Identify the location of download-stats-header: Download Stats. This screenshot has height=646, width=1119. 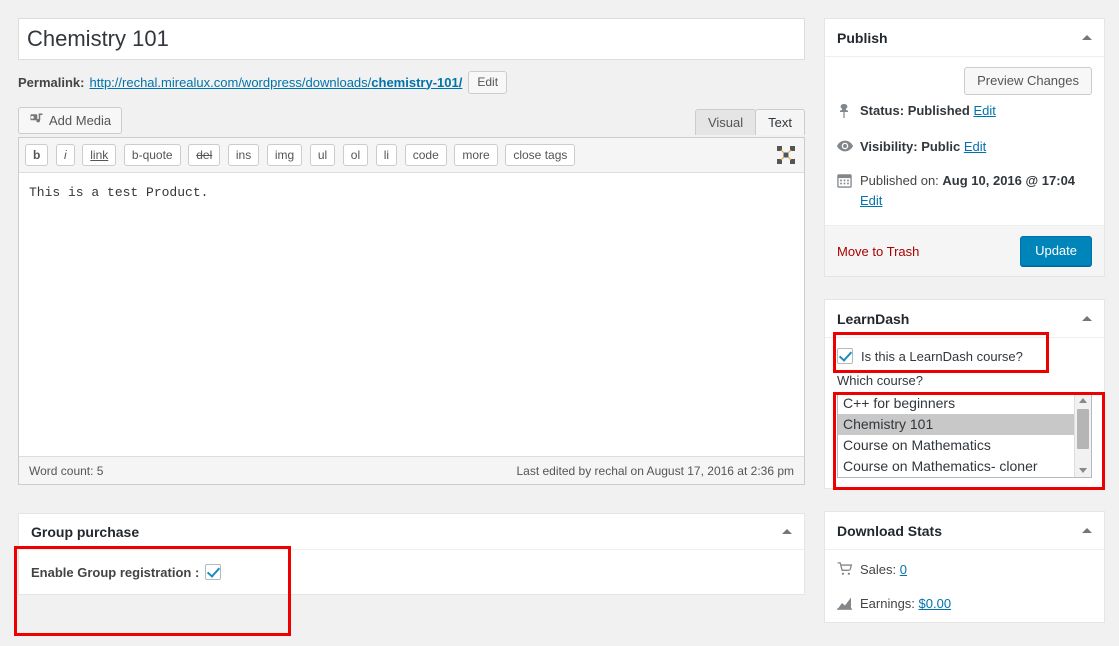
(964, 531).